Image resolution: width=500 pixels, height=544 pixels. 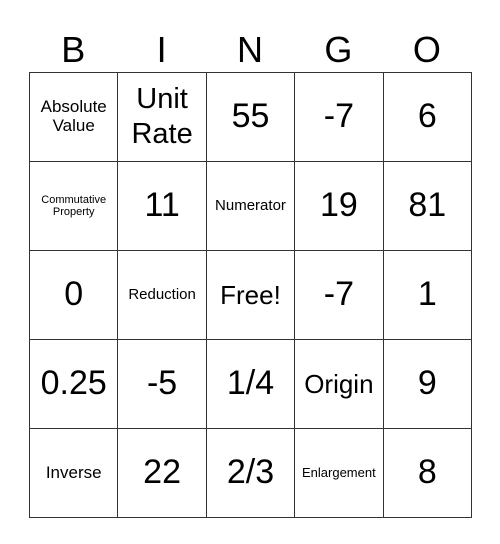 I want to click on bingo-row: Commutative Property 11 Numerator 19 81, so click(x=250, y=206).